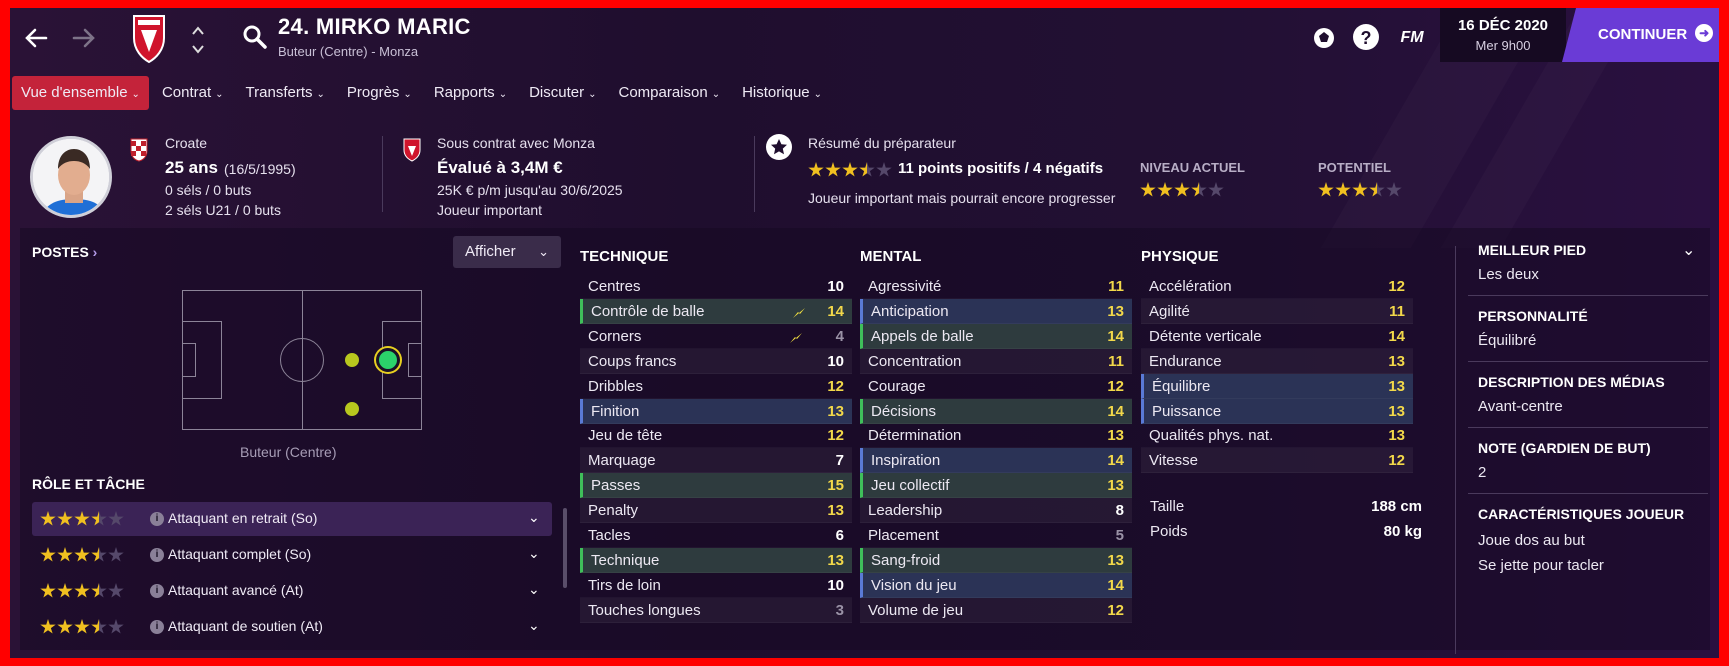 Image resolution: width=1729 pixels, height=666 pixels. I want to click on player-subtitle: Buteur (Centre) - Monza, so click(348, 51).